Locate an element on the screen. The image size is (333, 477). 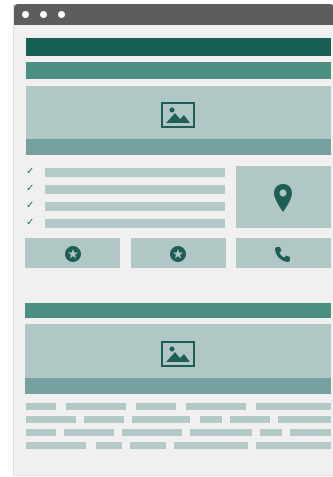
map-pin-icon is located at coordinates (283, 198).